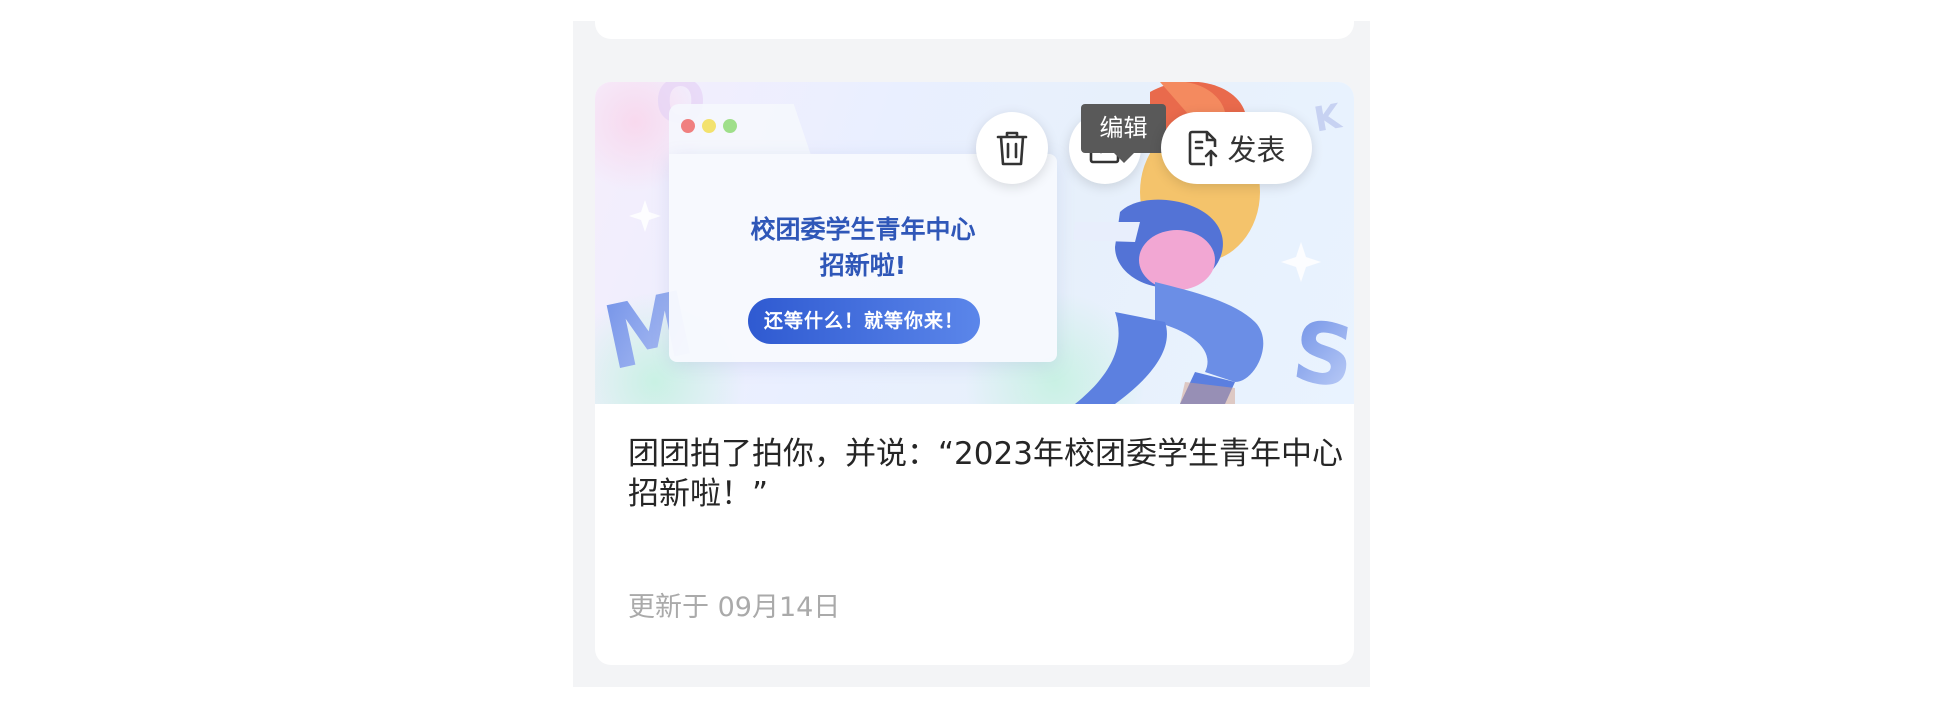 This screenshot has height=710, width=1950. I want to click on svg-text: K, so click(1328, 118).